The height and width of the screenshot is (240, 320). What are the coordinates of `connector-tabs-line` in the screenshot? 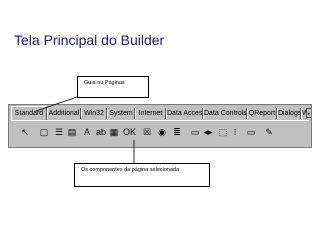 It's located at (56, 104).